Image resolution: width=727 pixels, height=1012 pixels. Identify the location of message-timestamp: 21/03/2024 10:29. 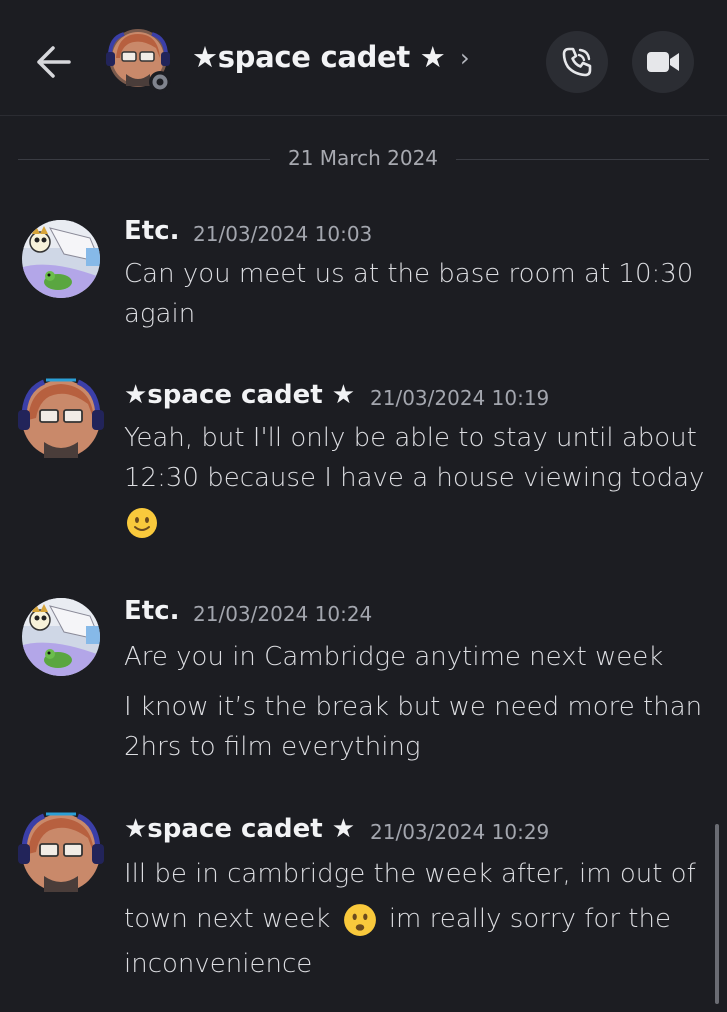
(460, 832).